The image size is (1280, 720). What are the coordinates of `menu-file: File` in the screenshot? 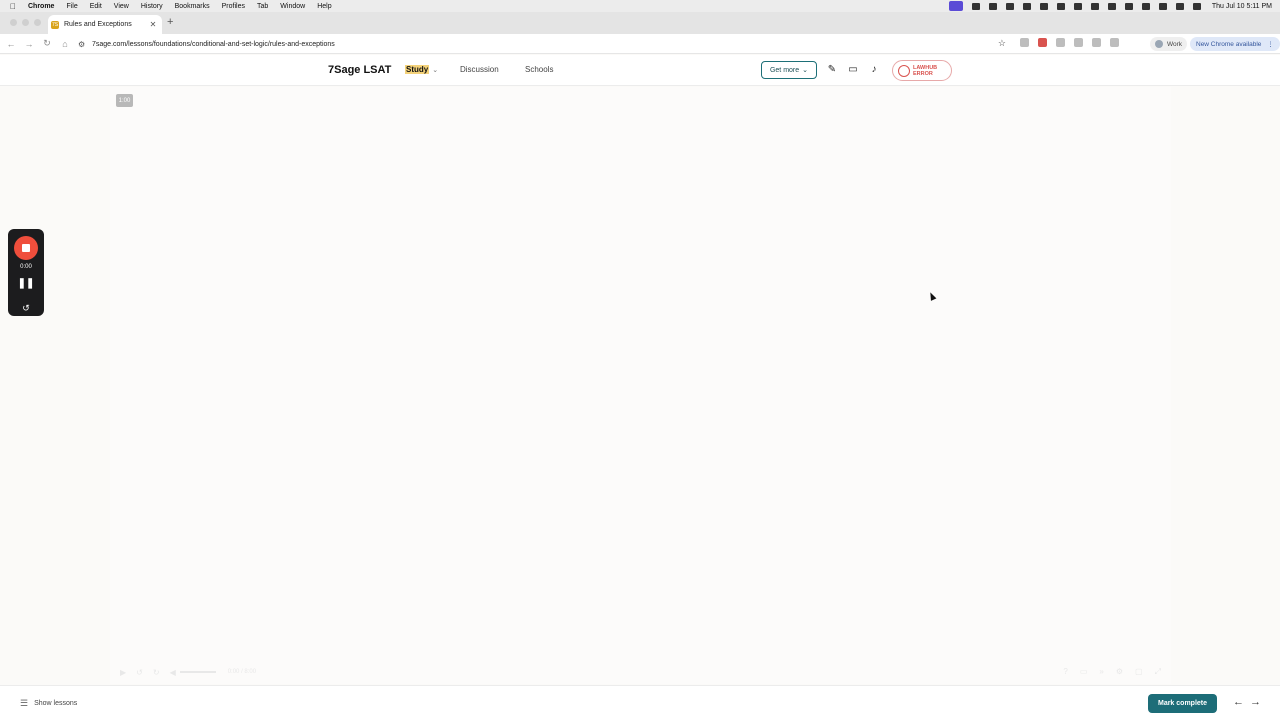 It's located at (71, 6).